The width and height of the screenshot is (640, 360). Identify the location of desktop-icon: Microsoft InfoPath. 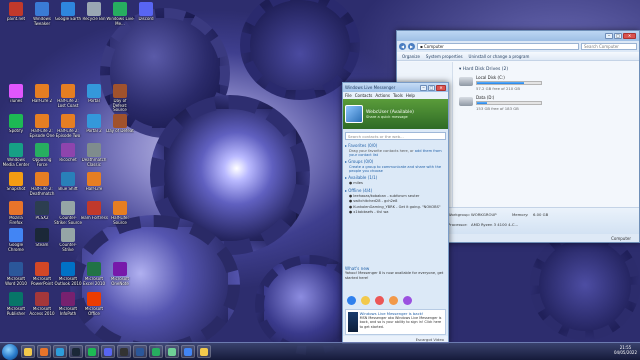
(68, 307).